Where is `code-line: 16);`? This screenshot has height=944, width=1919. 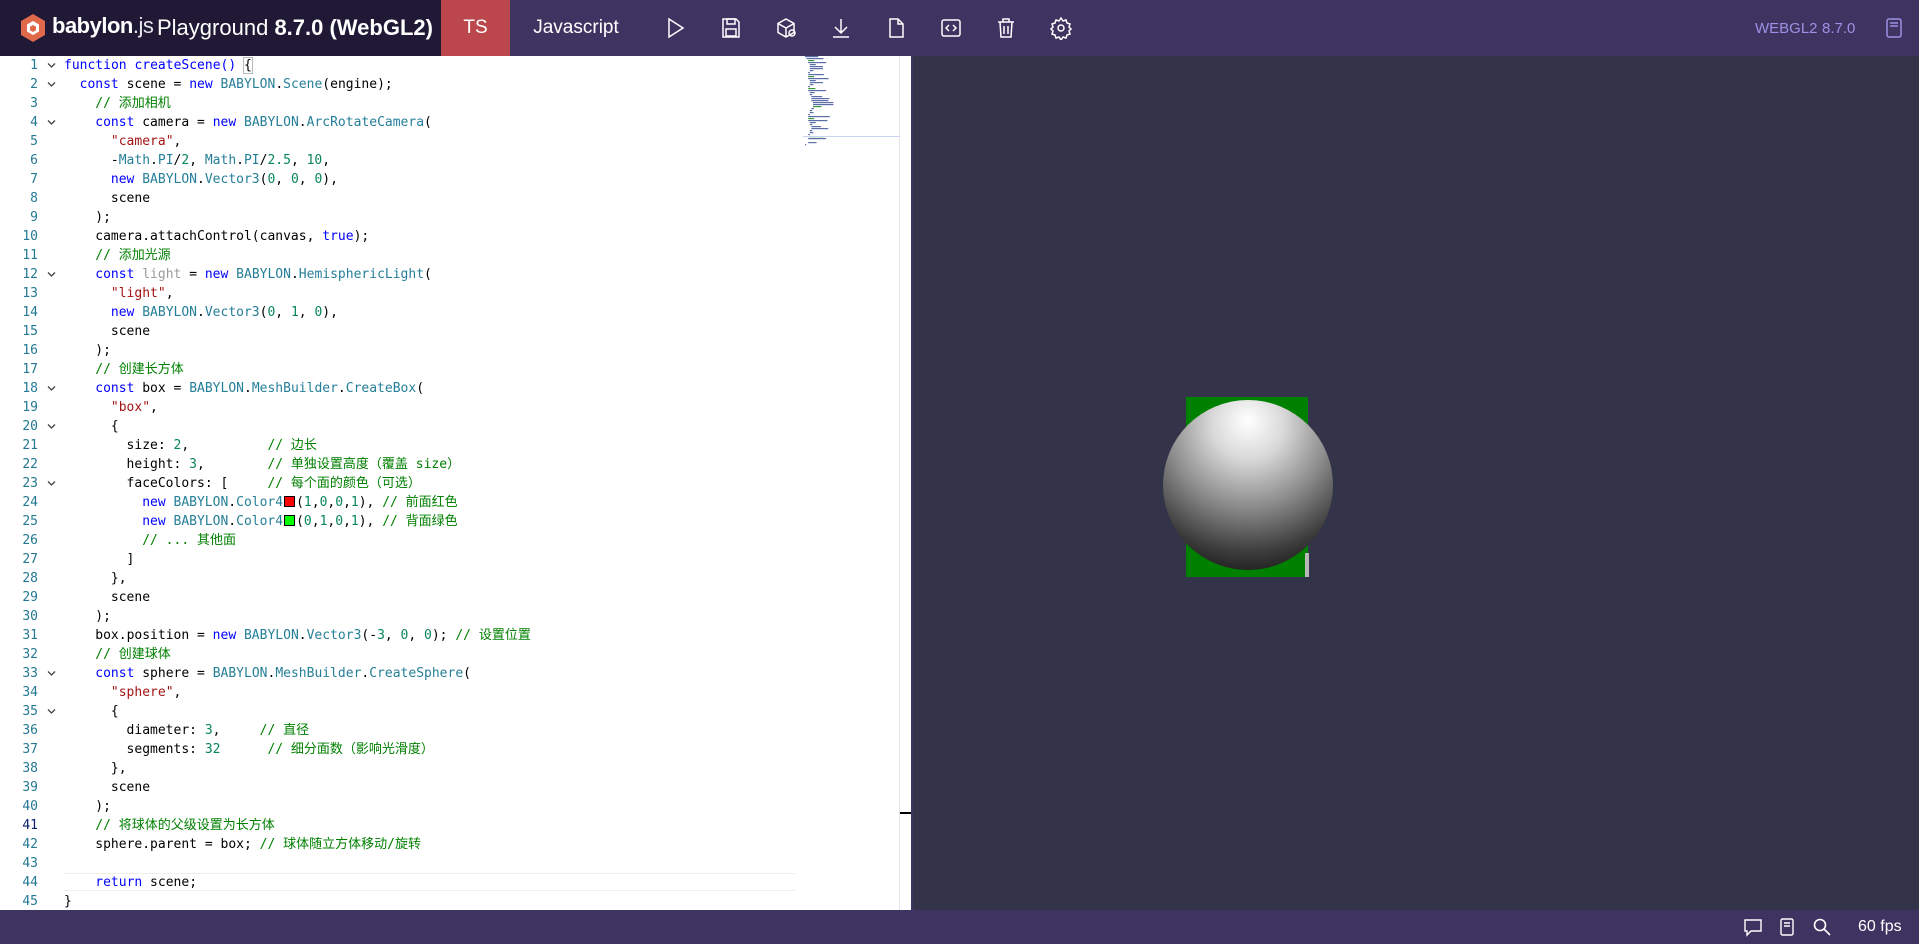 code-line: 16); is located at coordinates (400, 350).